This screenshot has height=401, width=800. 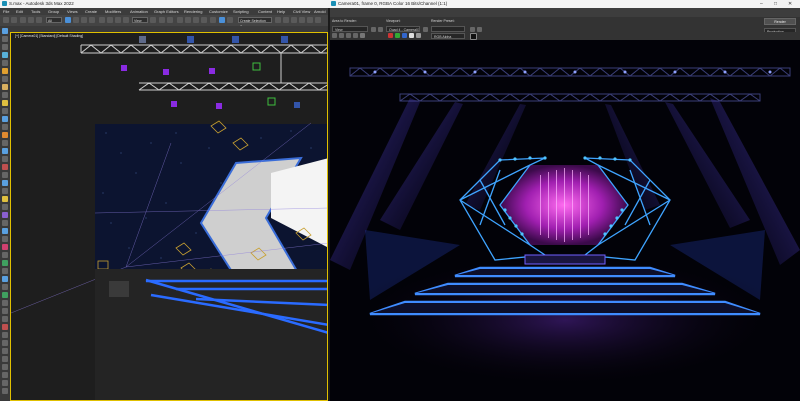 I want to click on menu-item: Content, so click(x=265, y=11).